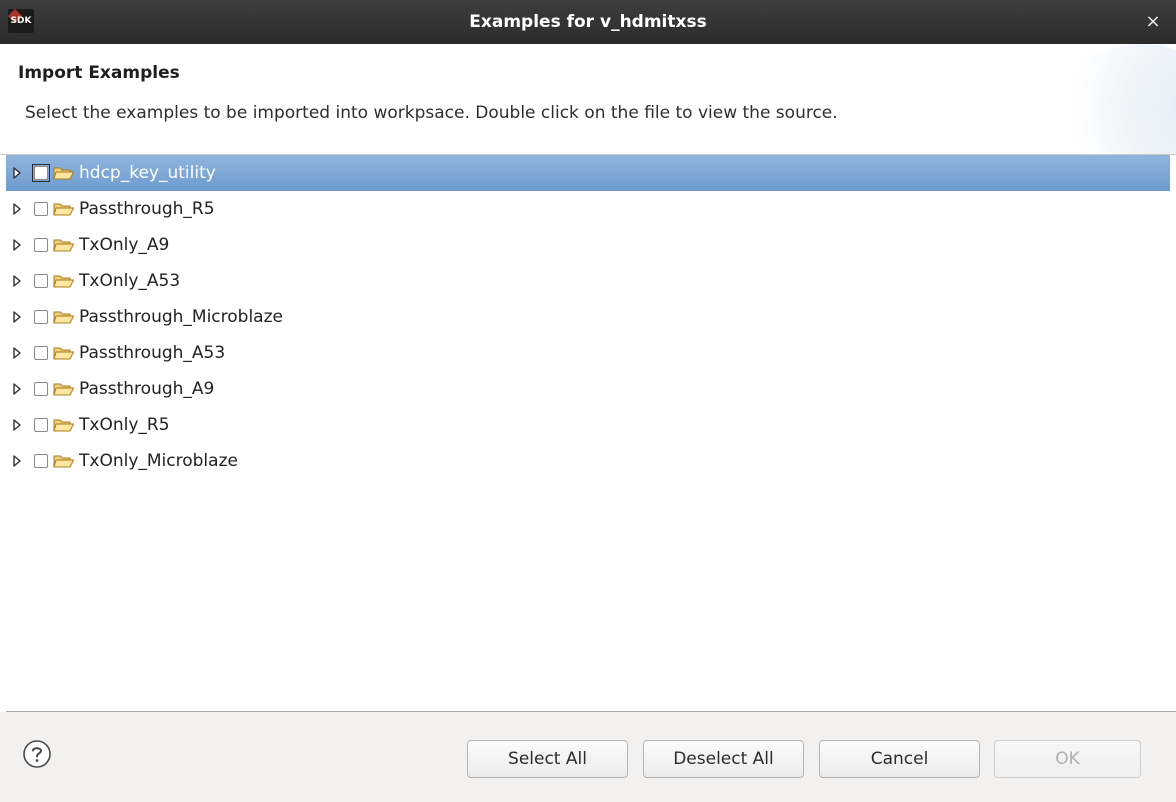 Image resolution: width=1176 pixels, height=802 pixels. What do you see at coordinates (152, 353) in the screenshot?
I see `tree-item-label: Passthrough_A53` at bounding box center [152, 353].